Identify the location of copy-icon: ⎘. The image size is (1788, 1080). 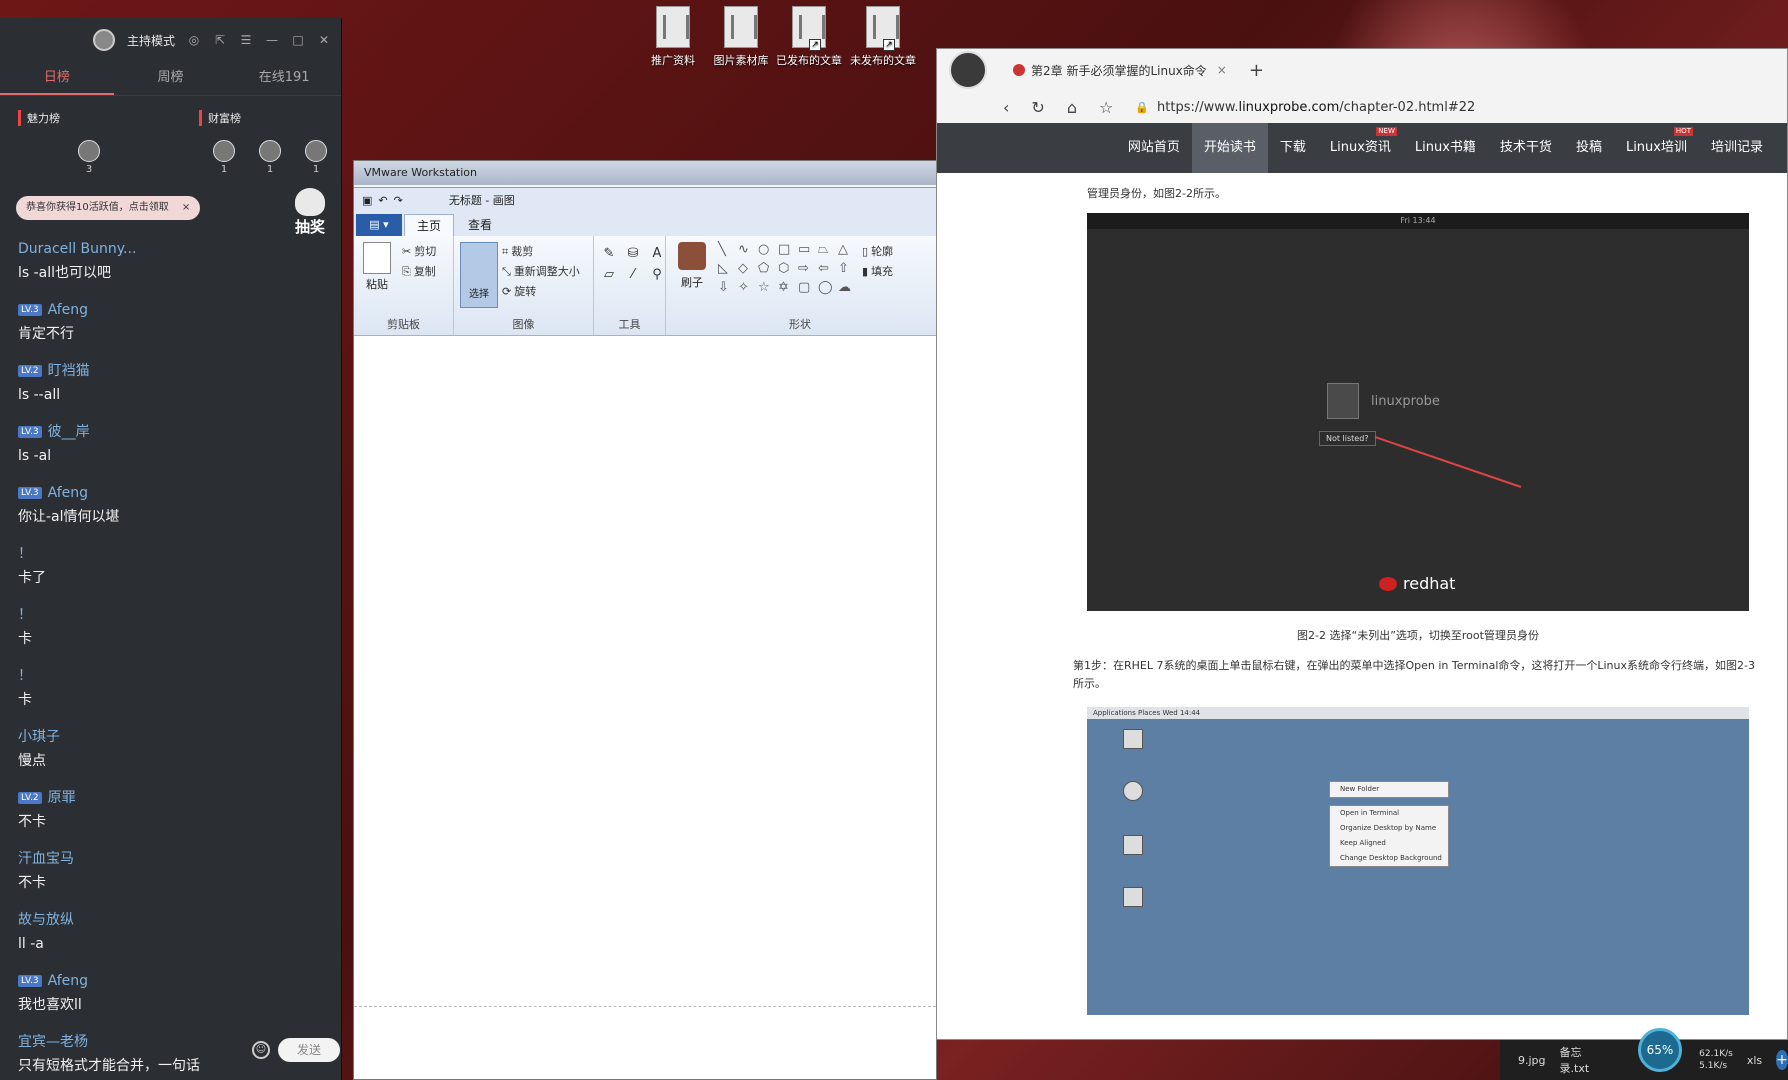
(406, 271).